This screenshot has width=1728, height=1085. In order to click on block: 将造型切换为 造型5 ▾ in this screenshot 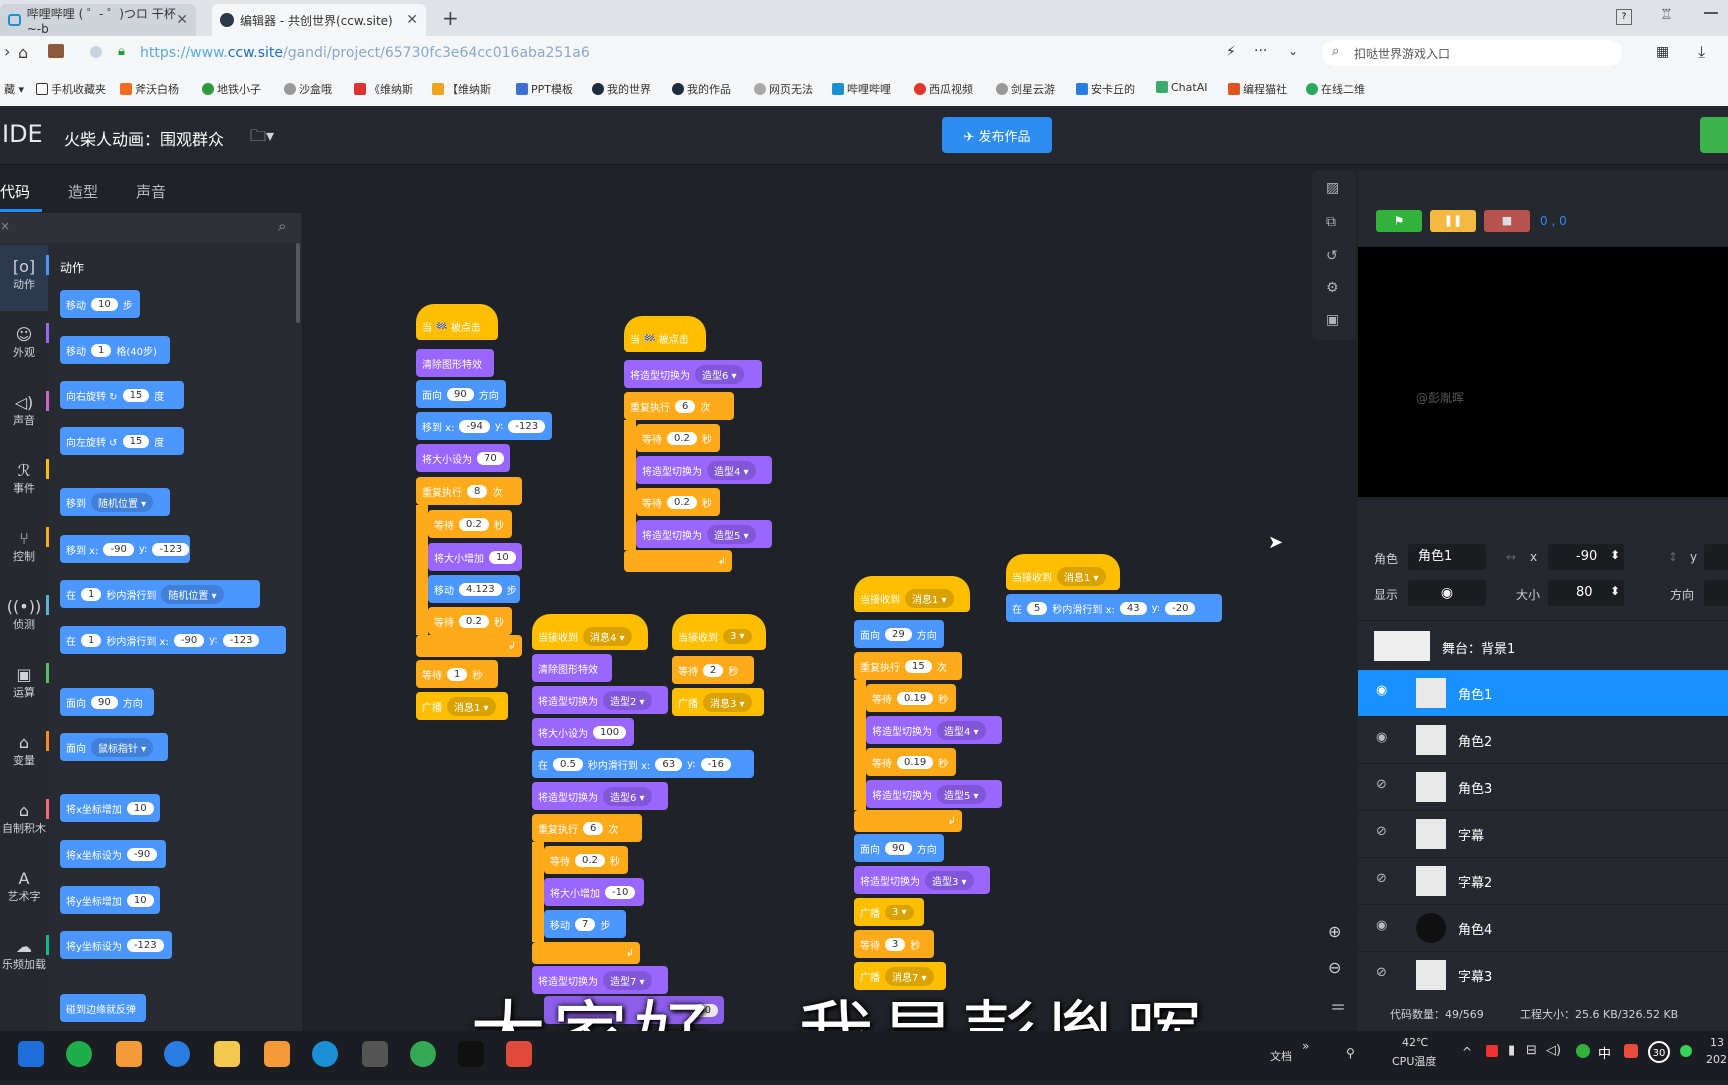, I will do `click(934, 794)`.